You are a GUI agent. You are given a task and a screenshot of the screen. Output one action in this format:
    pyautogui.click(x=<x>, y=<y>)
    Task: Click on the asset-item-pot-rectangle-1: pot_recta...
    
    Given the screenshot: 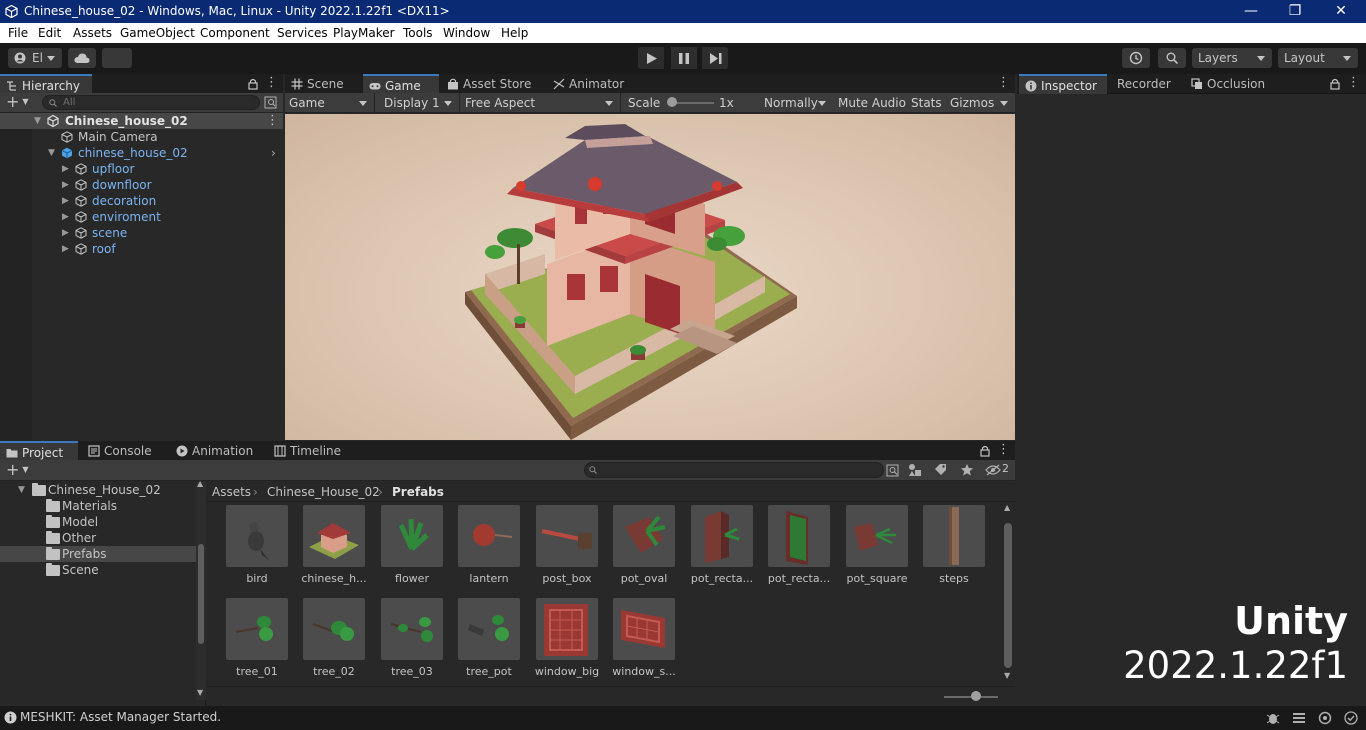 What is the action you would take?
    pyautogui.click(x=721, y=549)
    